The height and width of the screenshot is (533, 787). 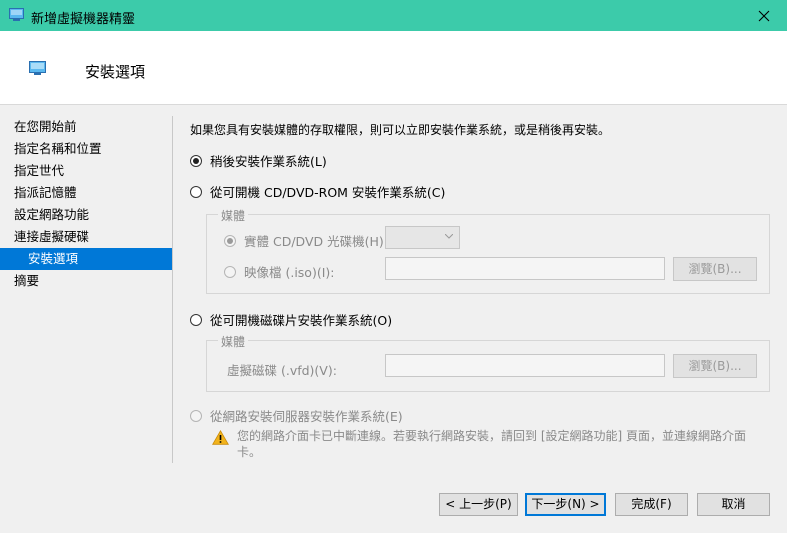 What do you see at coordinates (393, 68) in the screenshot?
I see `page-header: 安裝選項` at bounding box center [393, 68].